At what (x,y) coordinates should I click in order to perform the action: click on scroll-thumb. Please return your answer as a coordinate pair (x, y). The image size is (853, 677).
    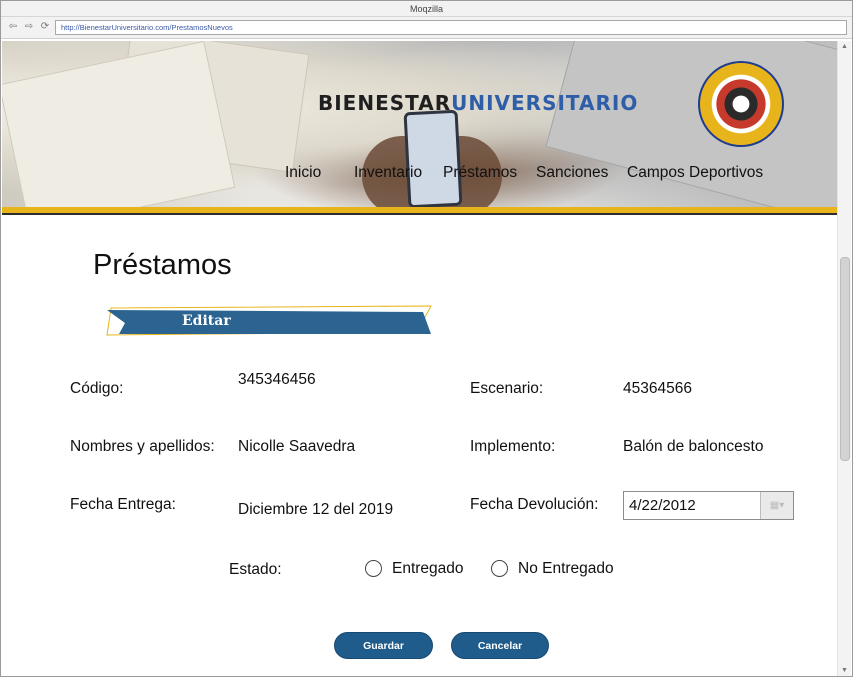
    Looking at the image, I should click on (845, 359).